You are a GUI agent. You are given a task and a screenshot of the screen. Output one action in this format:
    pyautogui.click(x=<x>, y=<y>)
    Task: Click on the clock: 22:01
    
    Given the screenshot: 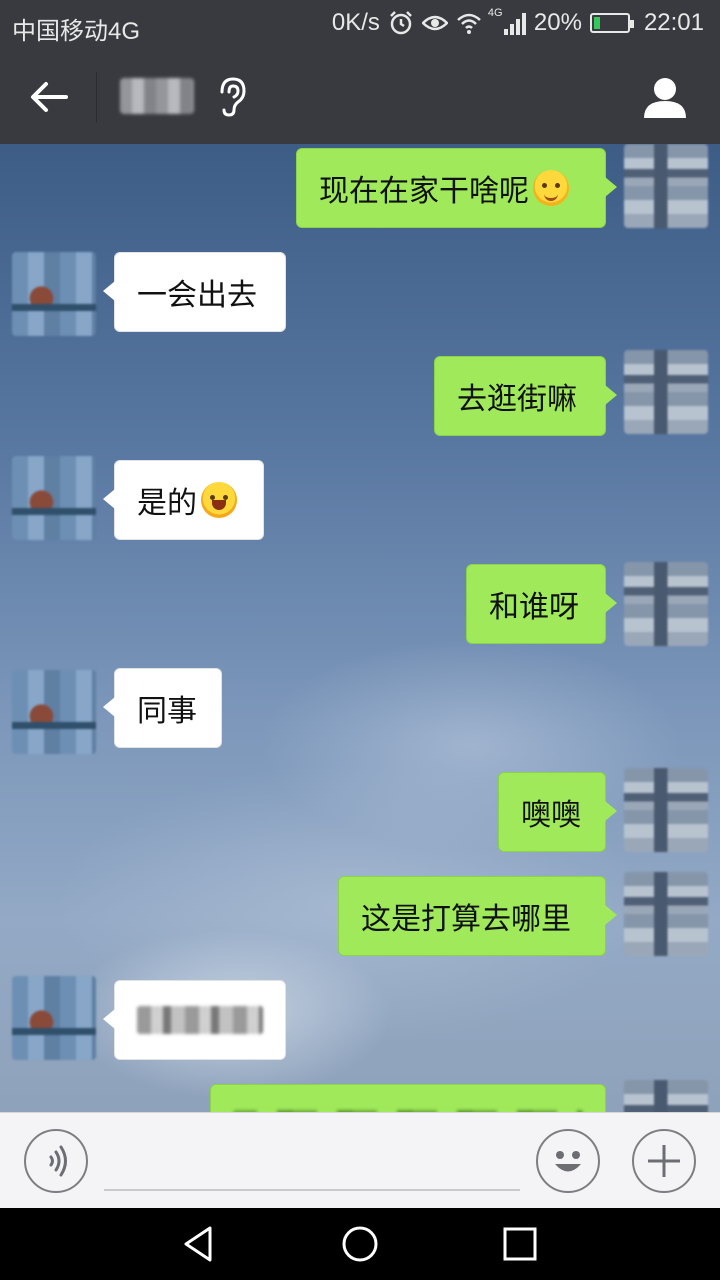 What is the action you would take?
    pyautogui.click(x=673, y=22)
    